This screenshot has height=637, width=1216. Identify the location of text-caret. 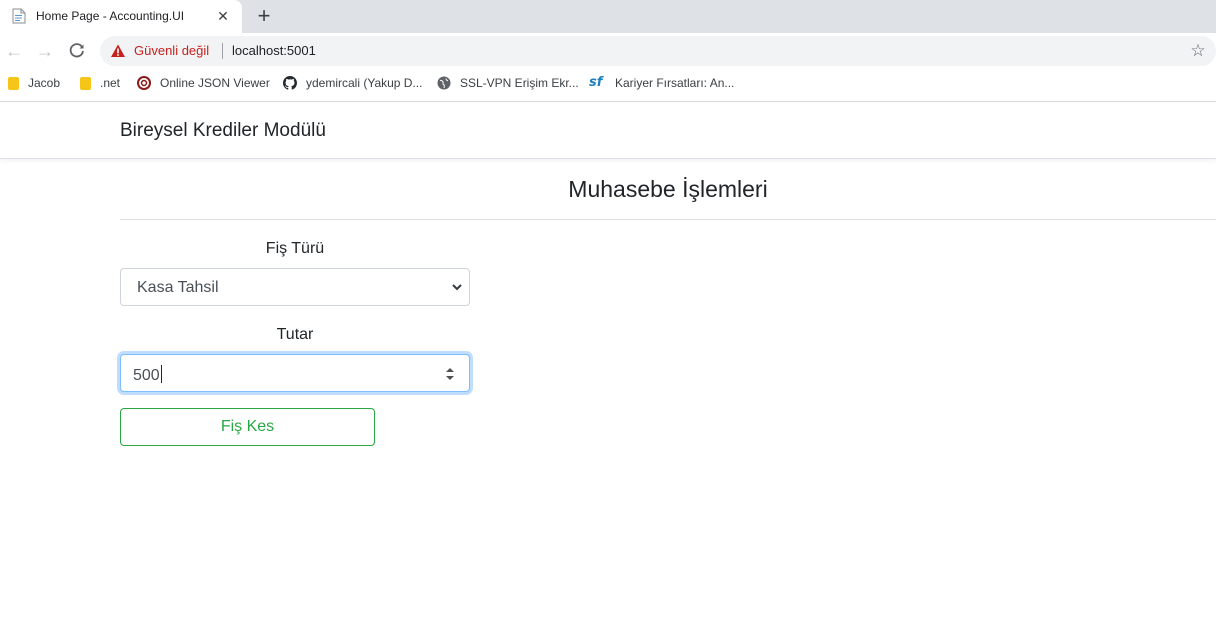
(161, 374).